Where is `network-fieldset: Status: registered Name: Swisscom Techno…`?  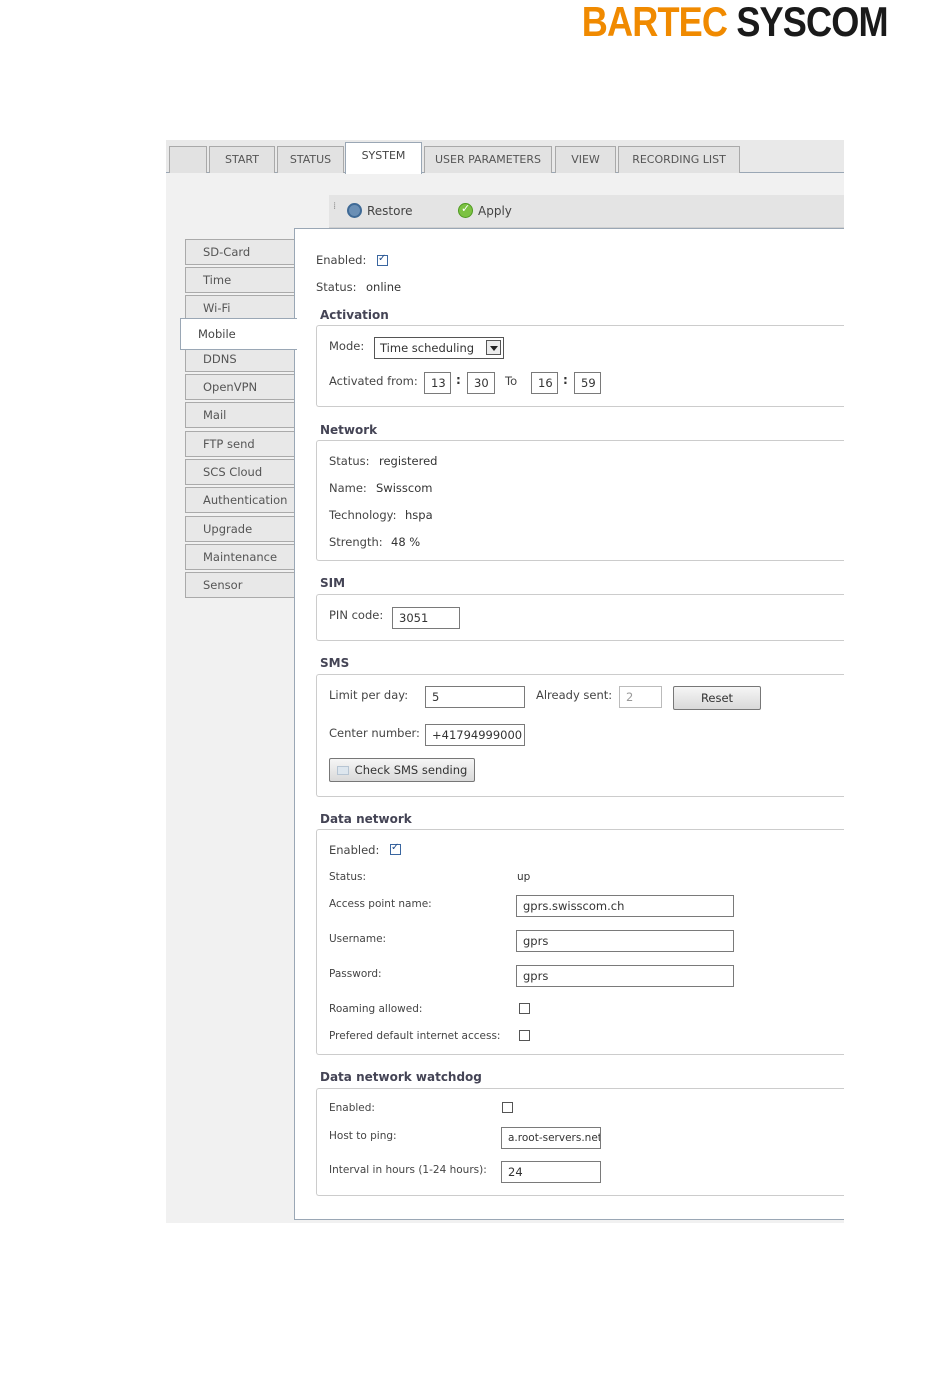
network-fieldset: Status: registered Name: Swisscom Techno… is located at coordinates (580, 500).